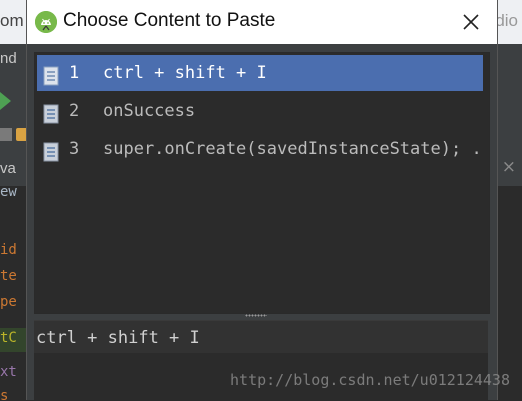  What do you see at coordinates (74, 149) in the screenshot?
I see `list-item-index: 3` at bounding box center [74, 149].